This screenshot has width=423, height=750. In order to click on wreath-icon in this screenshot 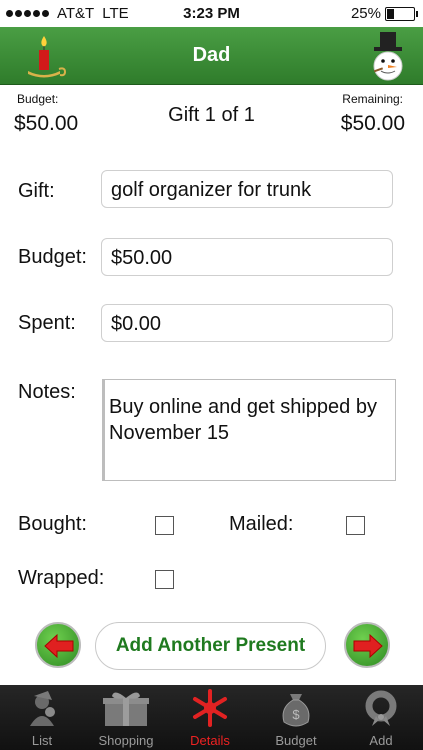, I will do `click(381, 708)`.